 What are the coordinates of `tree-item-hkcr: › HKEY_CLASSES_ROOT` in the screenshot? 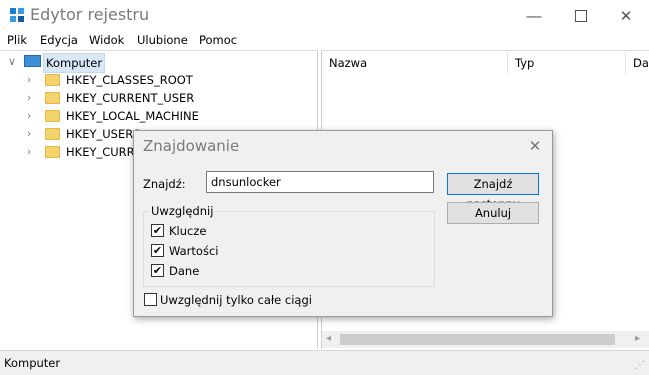 It's located at (130, 80).